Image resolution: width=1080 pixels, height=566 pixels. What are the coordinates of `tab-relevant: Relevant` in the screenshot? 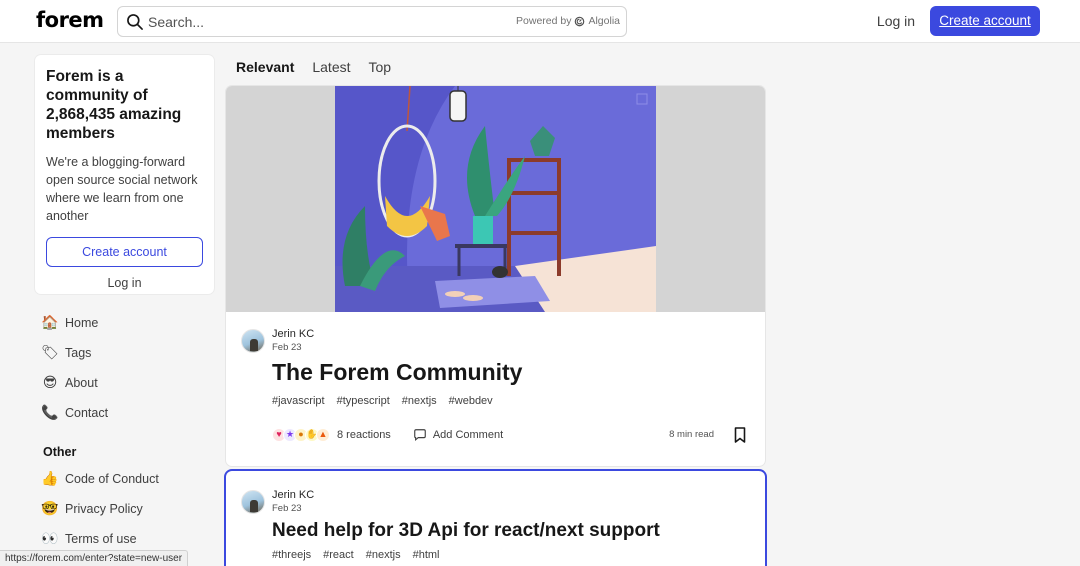 It's located at (265, 67).